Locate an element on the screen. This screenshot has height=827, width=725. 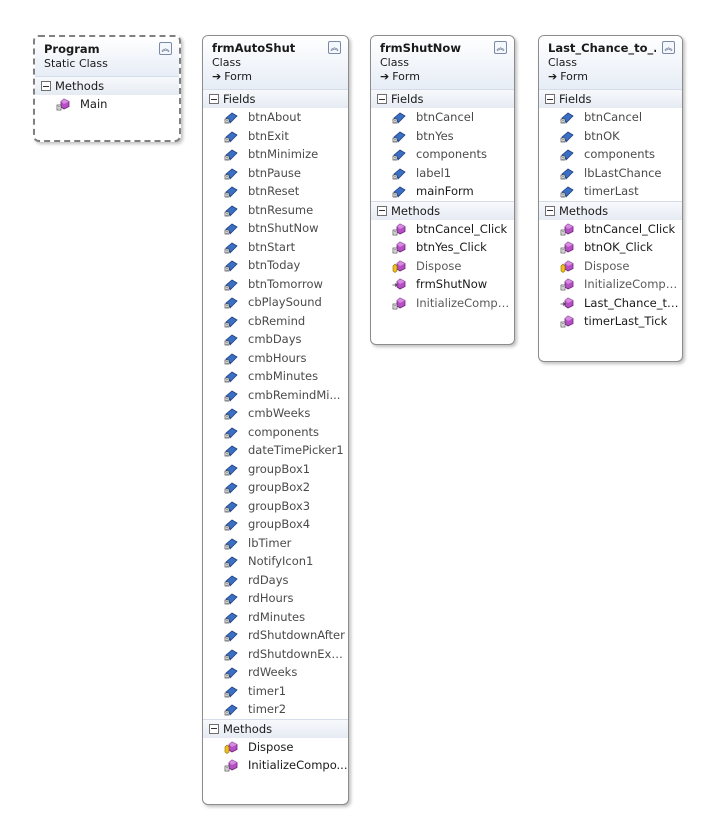
section-label: Fields is located at coordinates (575, 99).